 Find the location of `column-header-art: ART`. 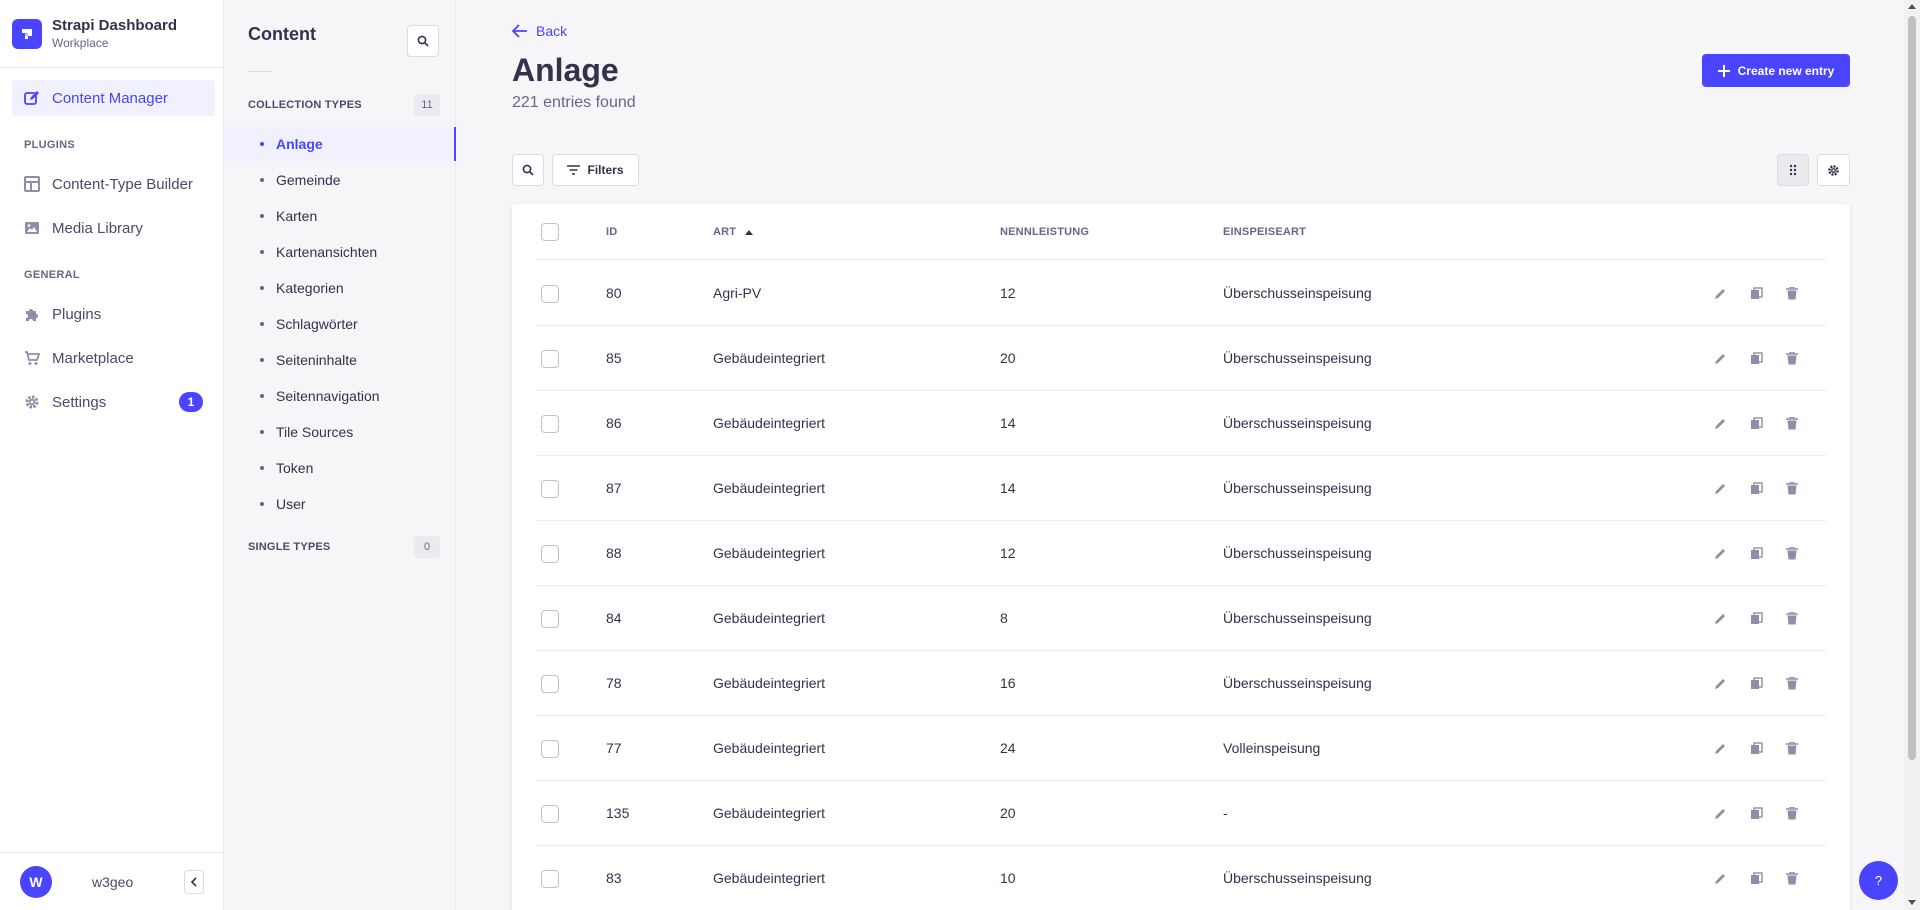

column-header-art: ART is located at coordinates (733, 232).